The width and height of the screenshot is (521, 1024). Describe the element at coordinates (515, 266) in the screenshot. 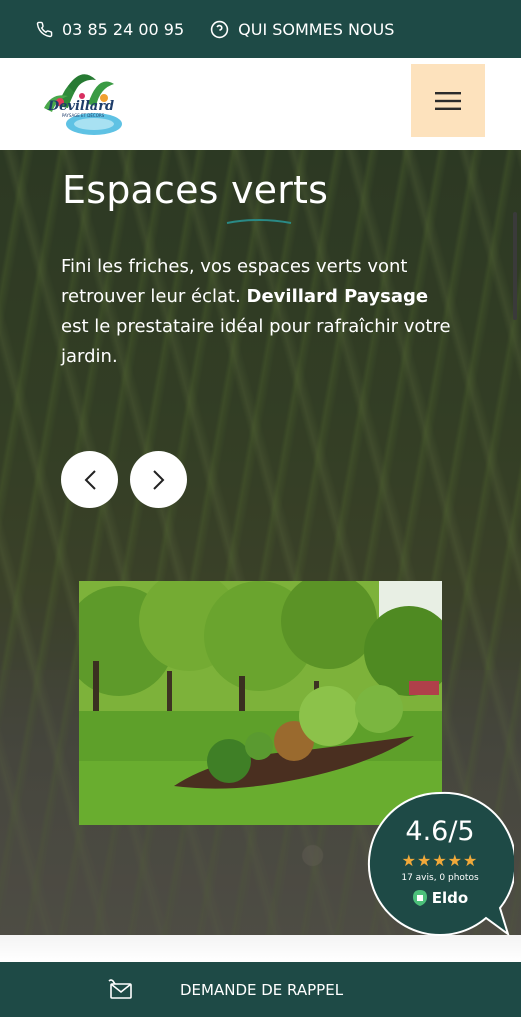

I see `scrollbar-thumb` at that location.